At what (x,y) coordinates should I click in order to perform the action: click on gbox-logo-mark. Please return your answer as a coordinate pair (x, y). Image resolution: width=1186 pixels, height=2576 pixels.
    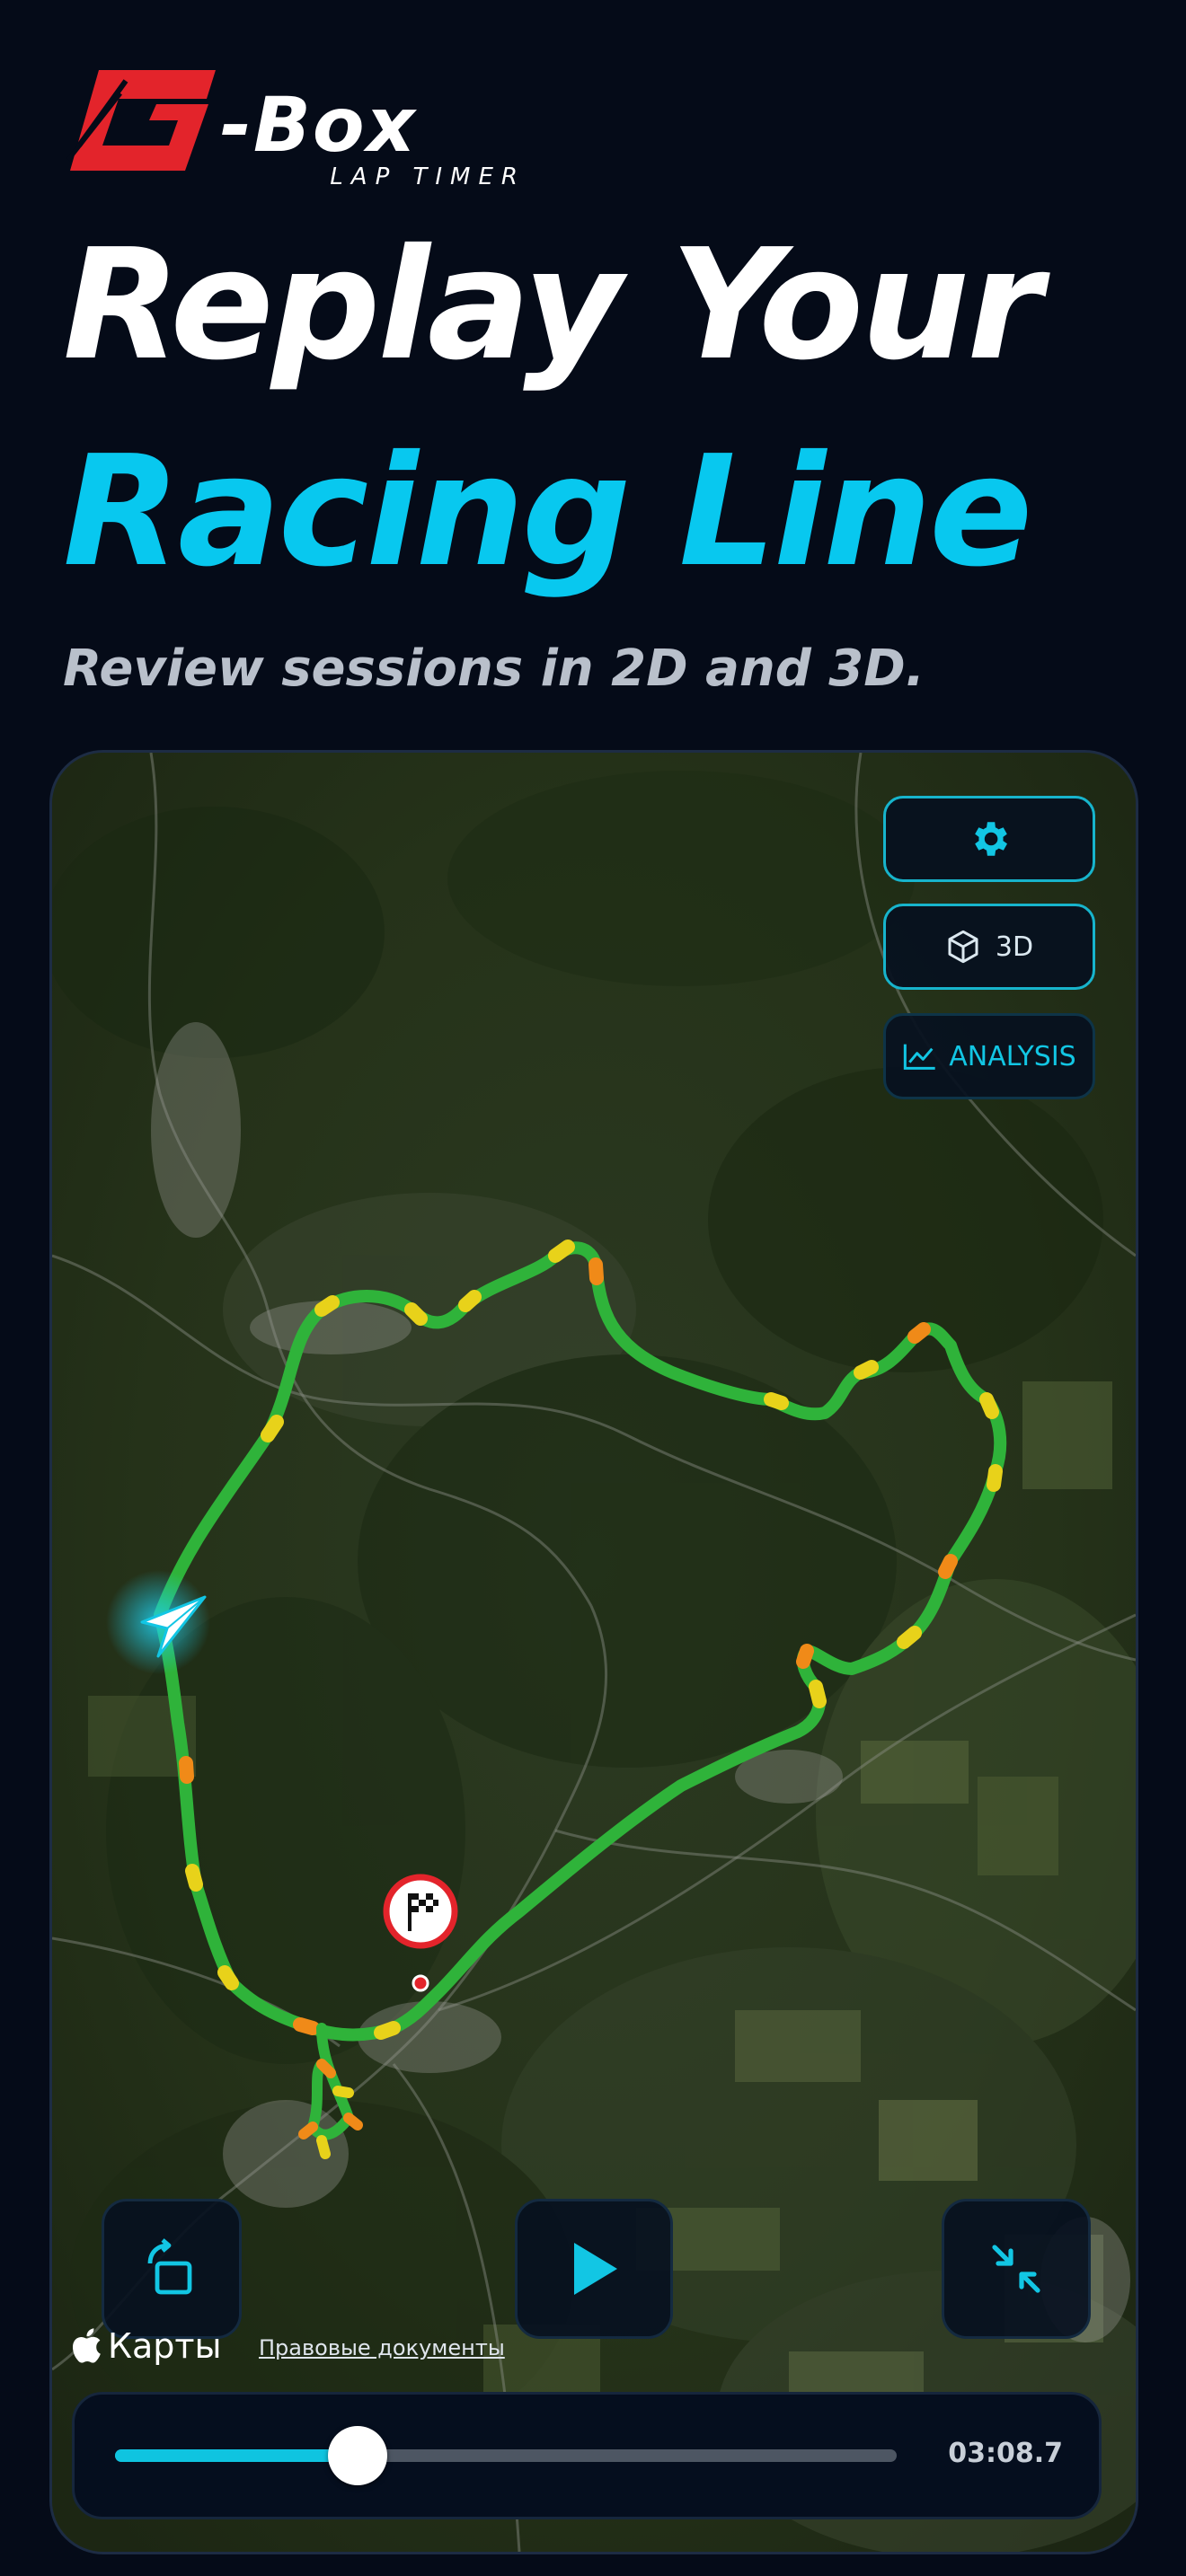
    Looking at the image, I should click on (141, 120).